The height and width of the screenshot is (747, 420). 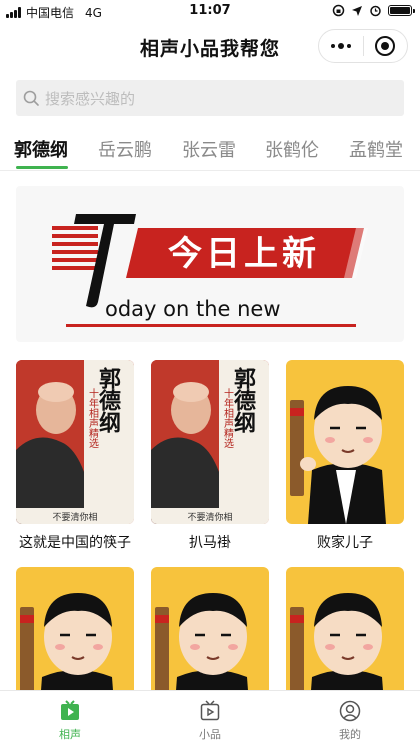 What do you see at coordinates (210, 710) in the screenshot?
I see `video-icon` at bounding box center [210, 710].